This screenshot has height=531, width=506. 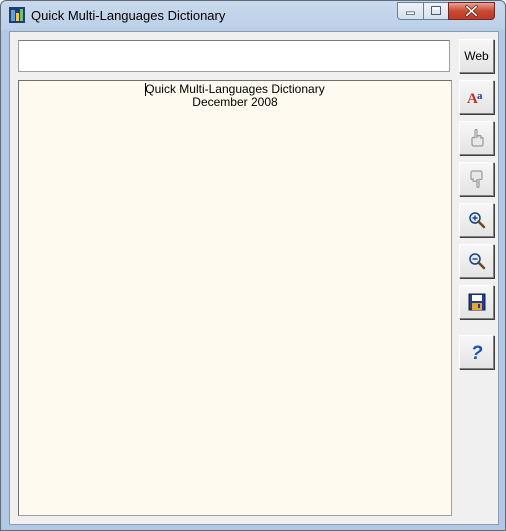 I want to click on minimize-icon, so click(x=410, y=13).